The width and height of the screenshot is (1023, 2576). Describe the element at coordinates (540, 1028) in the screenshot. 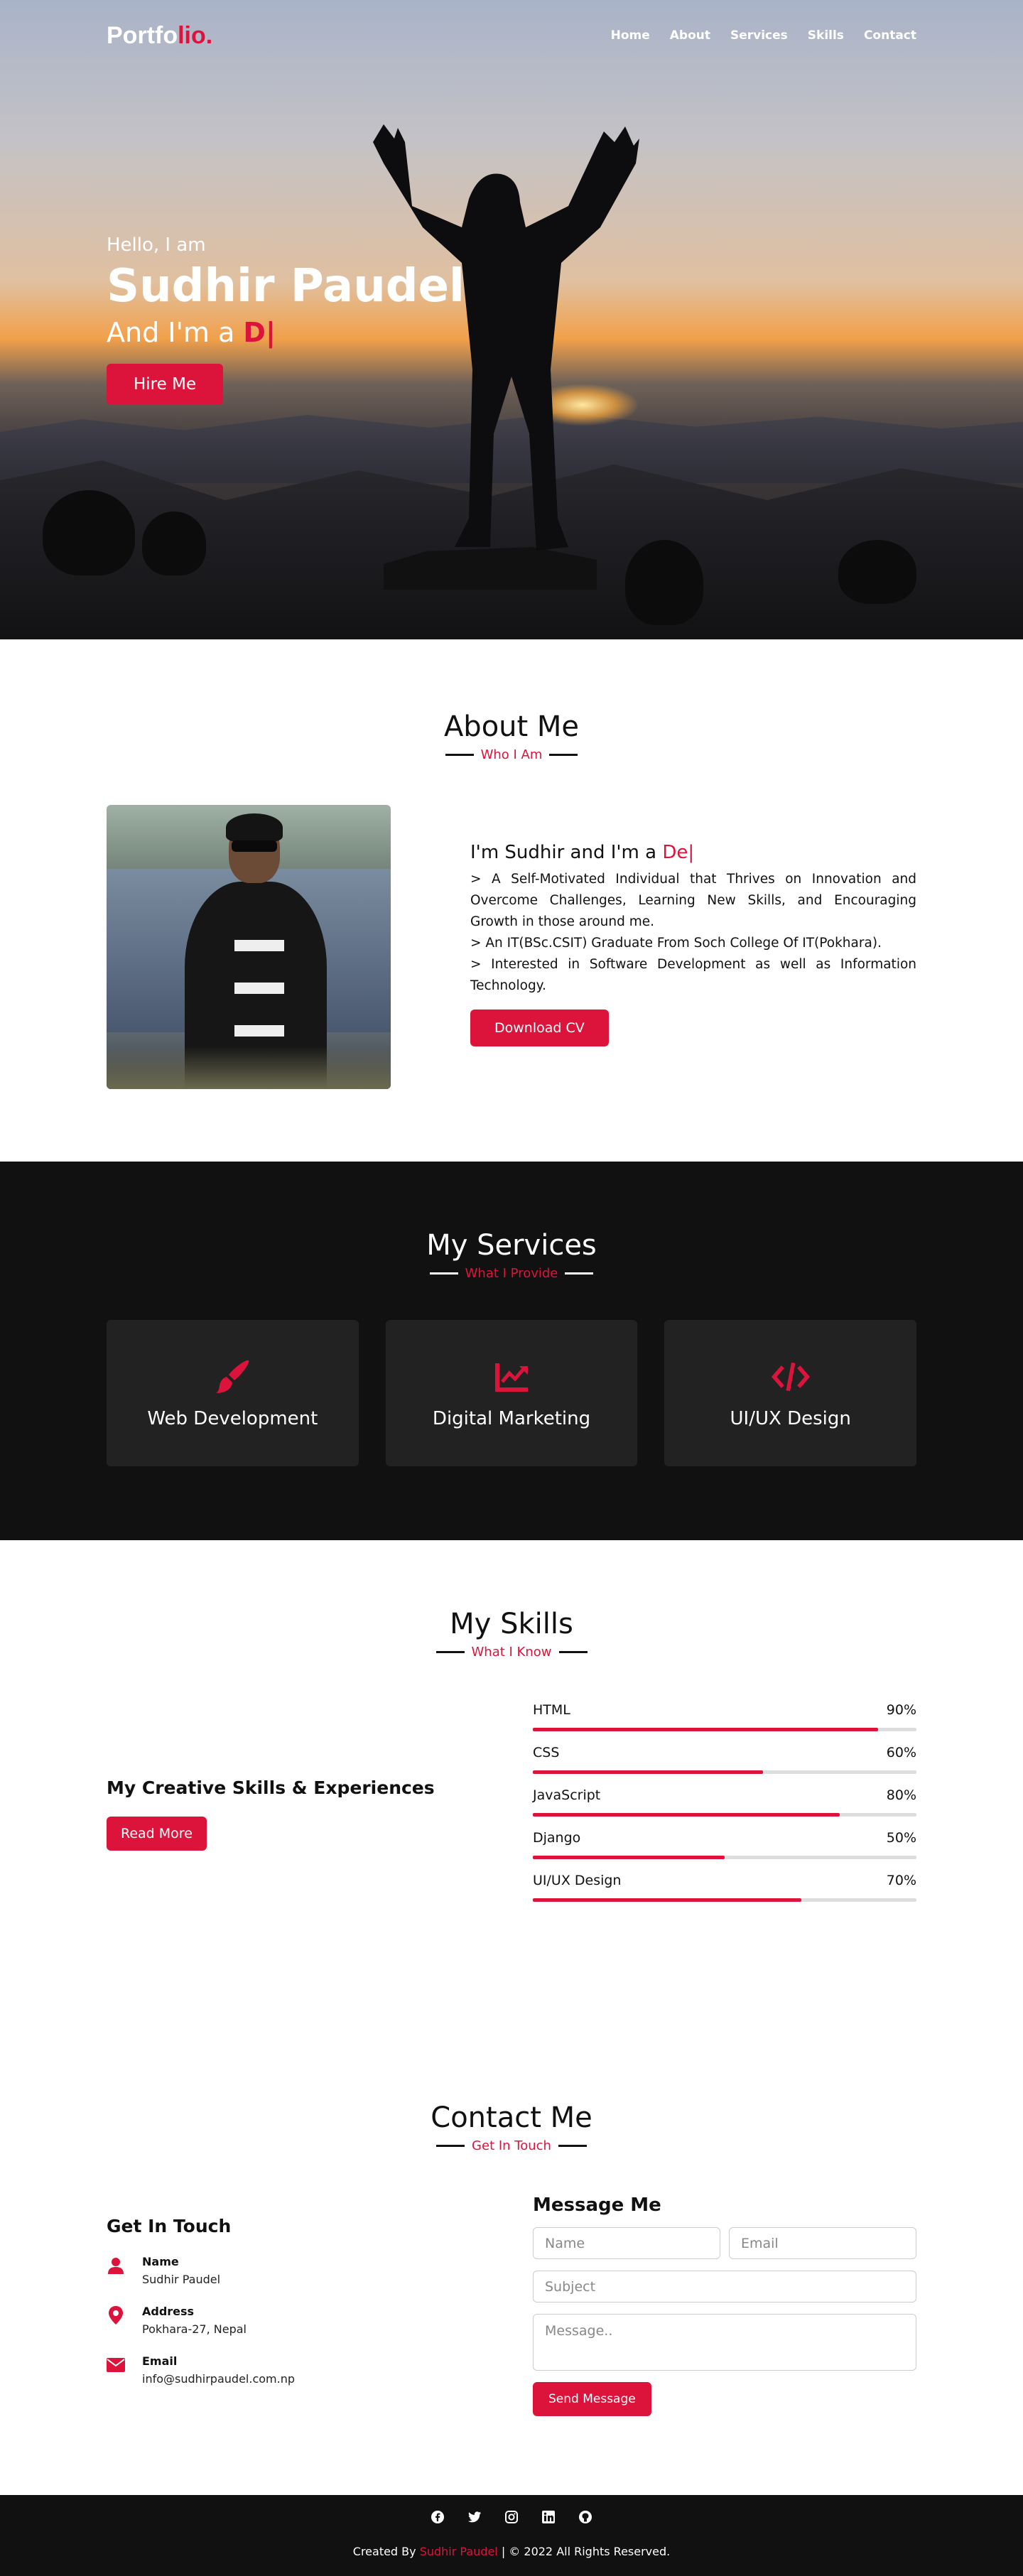

I see `download-cv-button: Download CV` at that location.